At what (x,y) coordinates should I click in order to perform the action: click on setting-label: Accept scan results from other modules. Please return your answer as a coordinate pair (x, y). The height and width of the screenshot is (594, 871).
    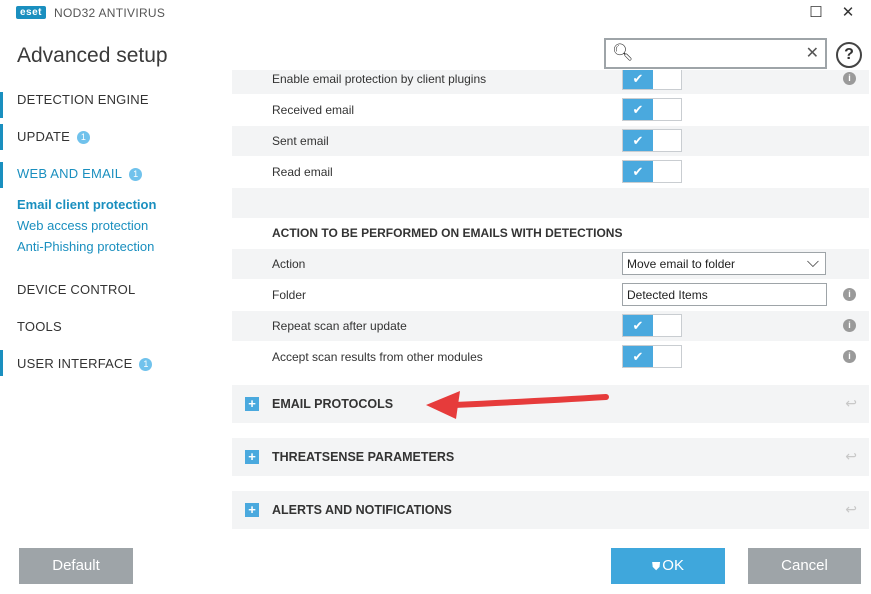
    Looking at the image, I should click on (377, 357).